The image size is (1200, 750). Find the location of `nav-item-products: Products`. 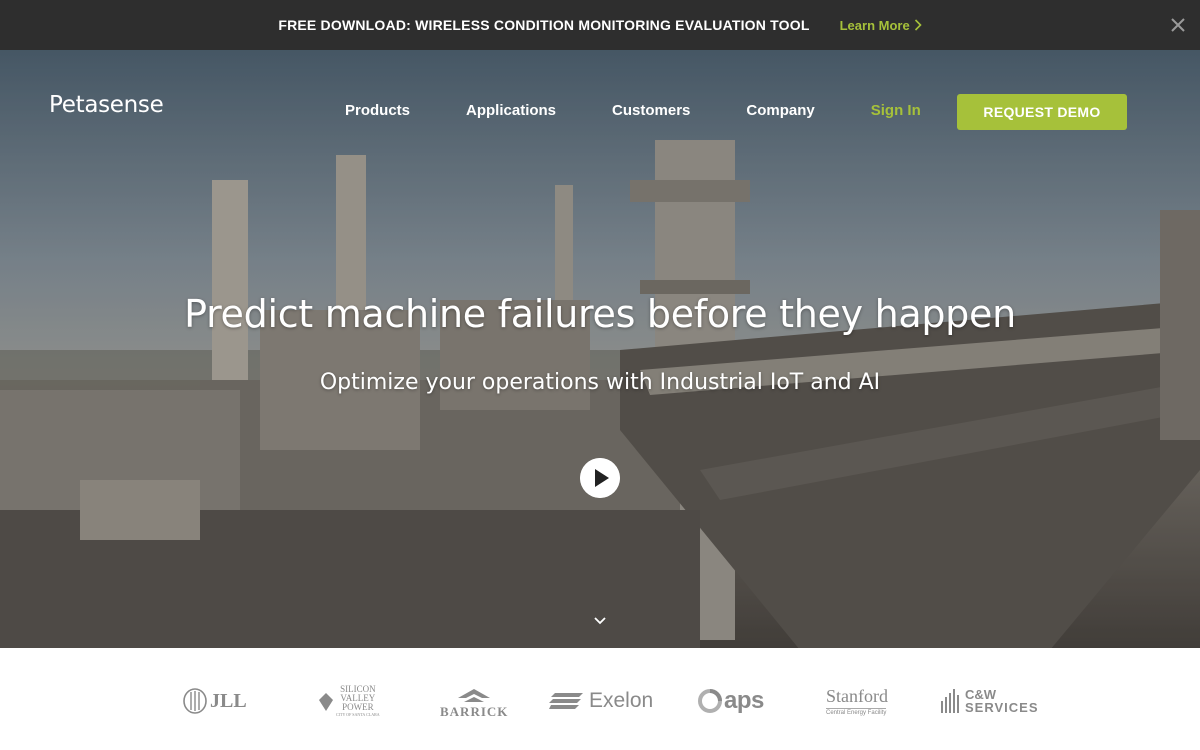

nav-item-products: Products is located at coordinates (377, 110).